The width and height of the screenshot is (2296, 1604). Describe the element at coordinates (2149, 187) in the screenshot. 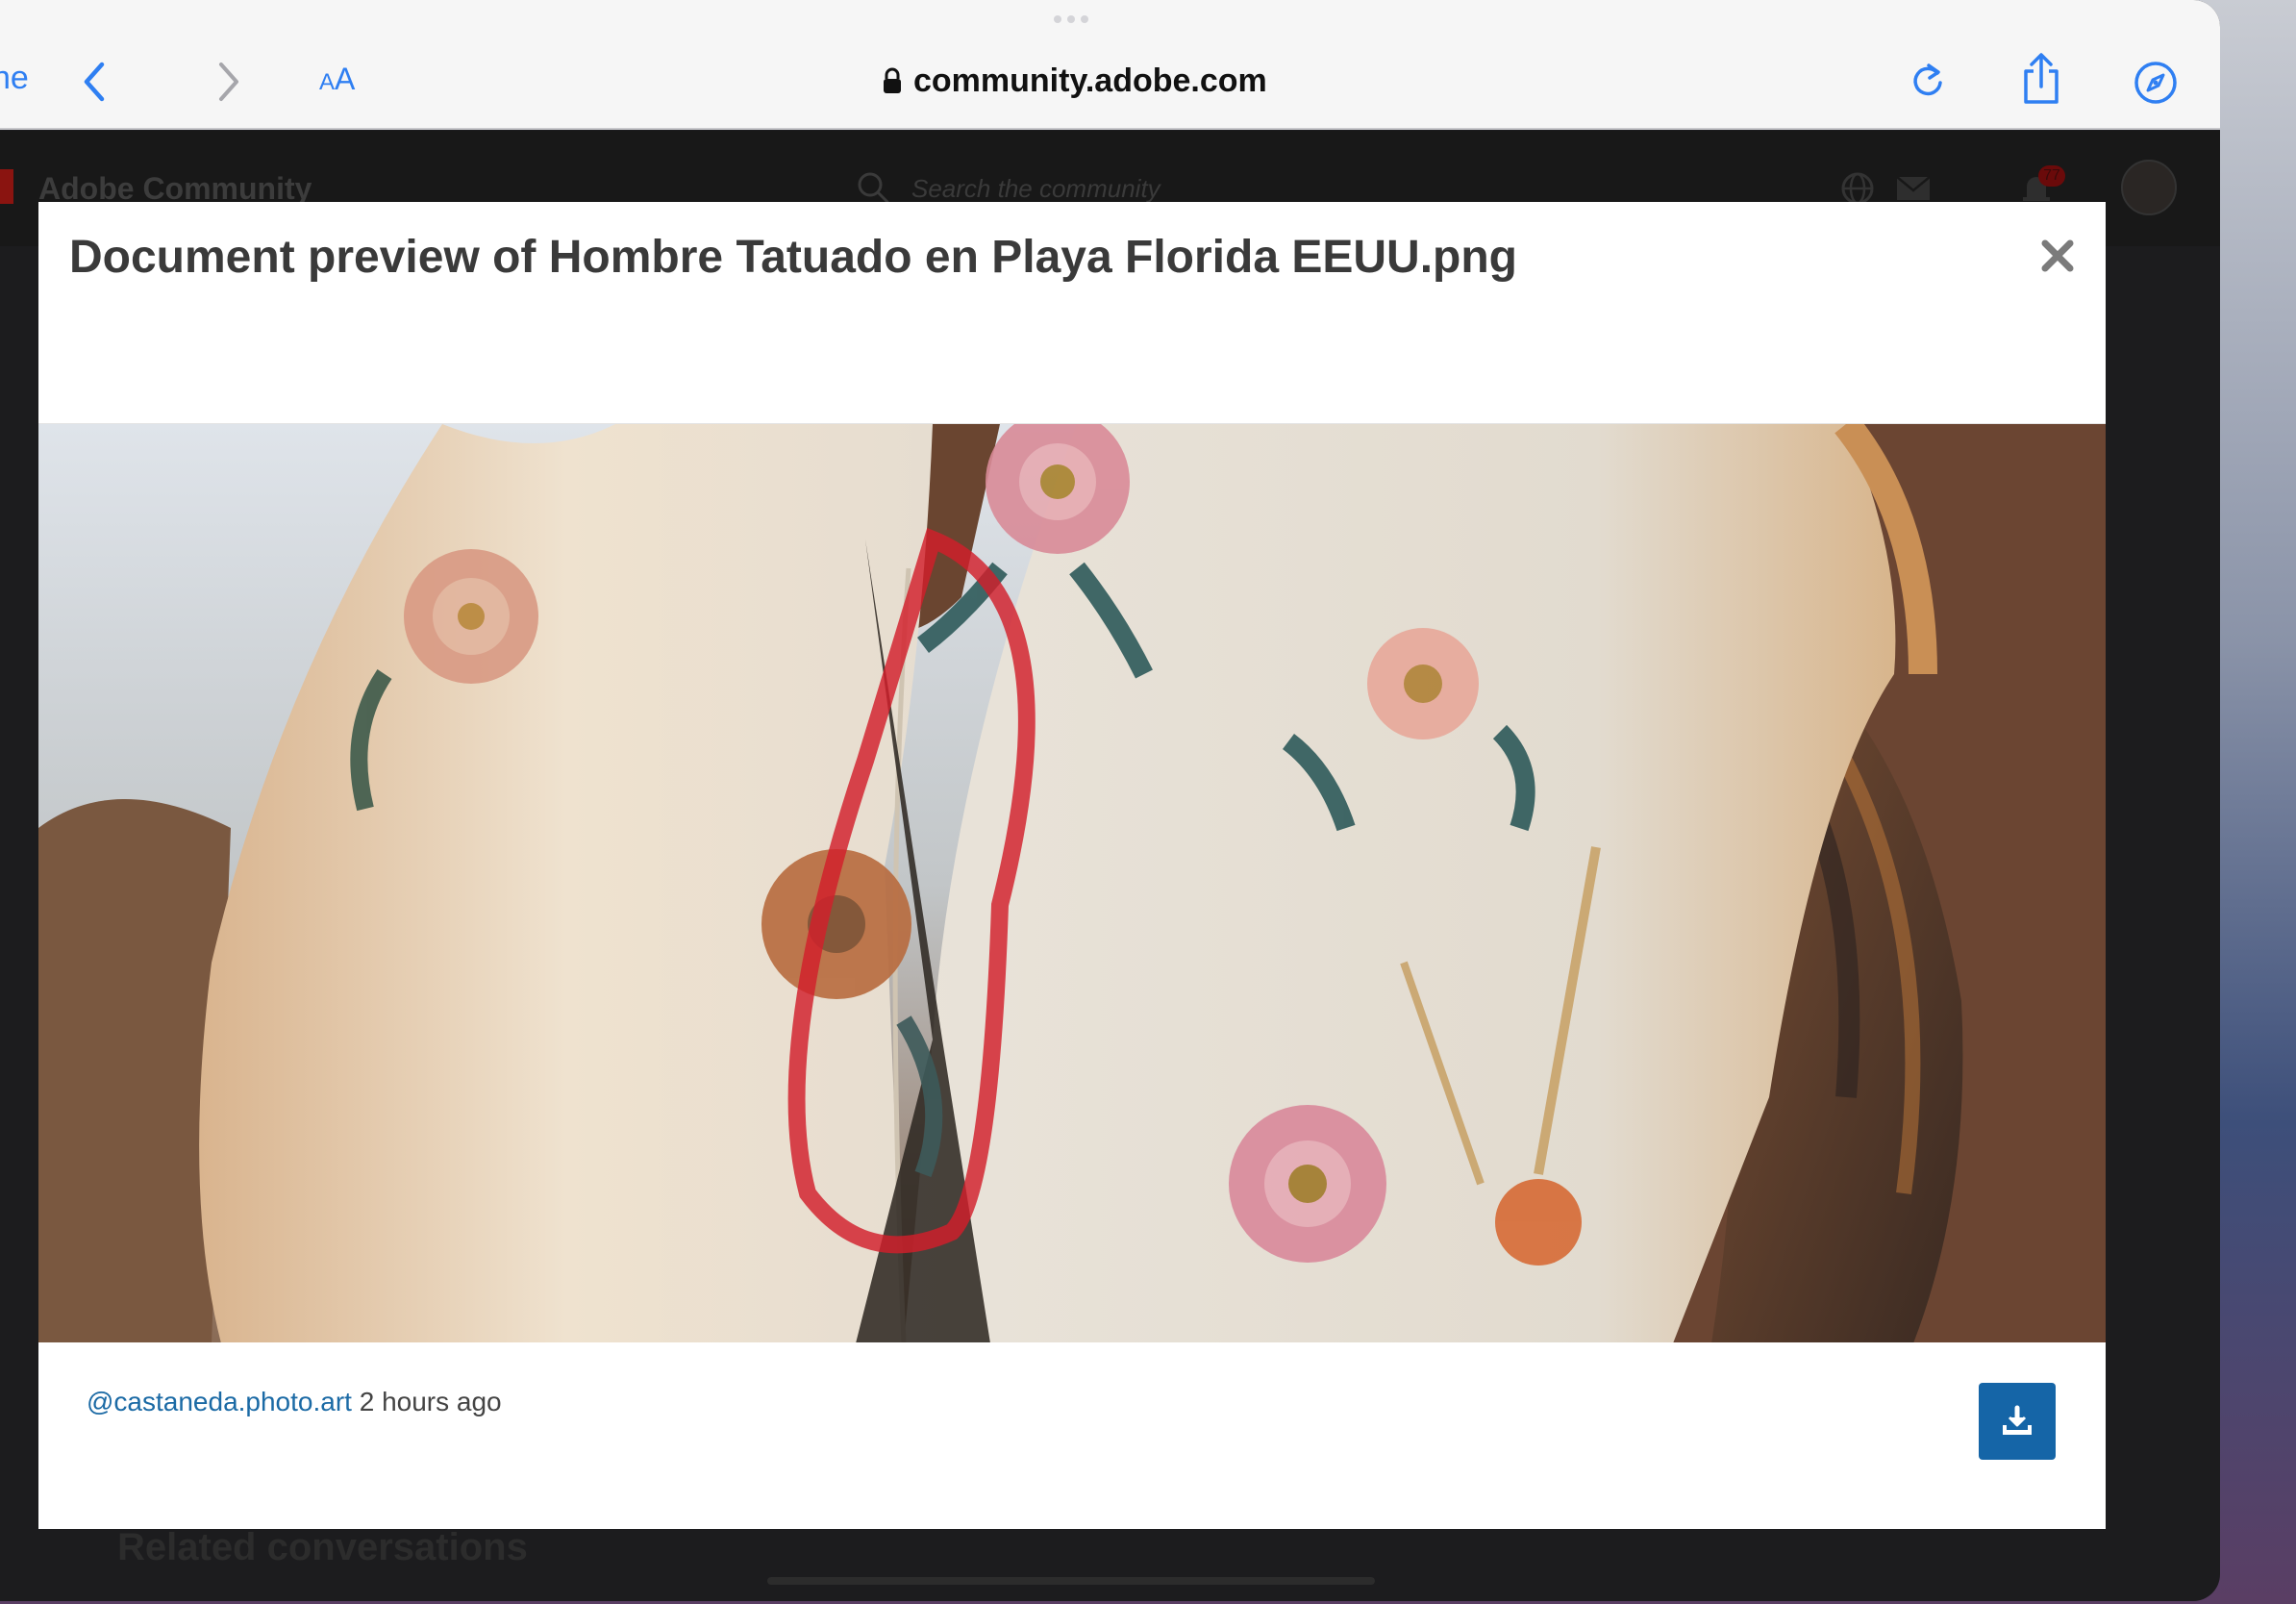

I see `avatar` at that location.